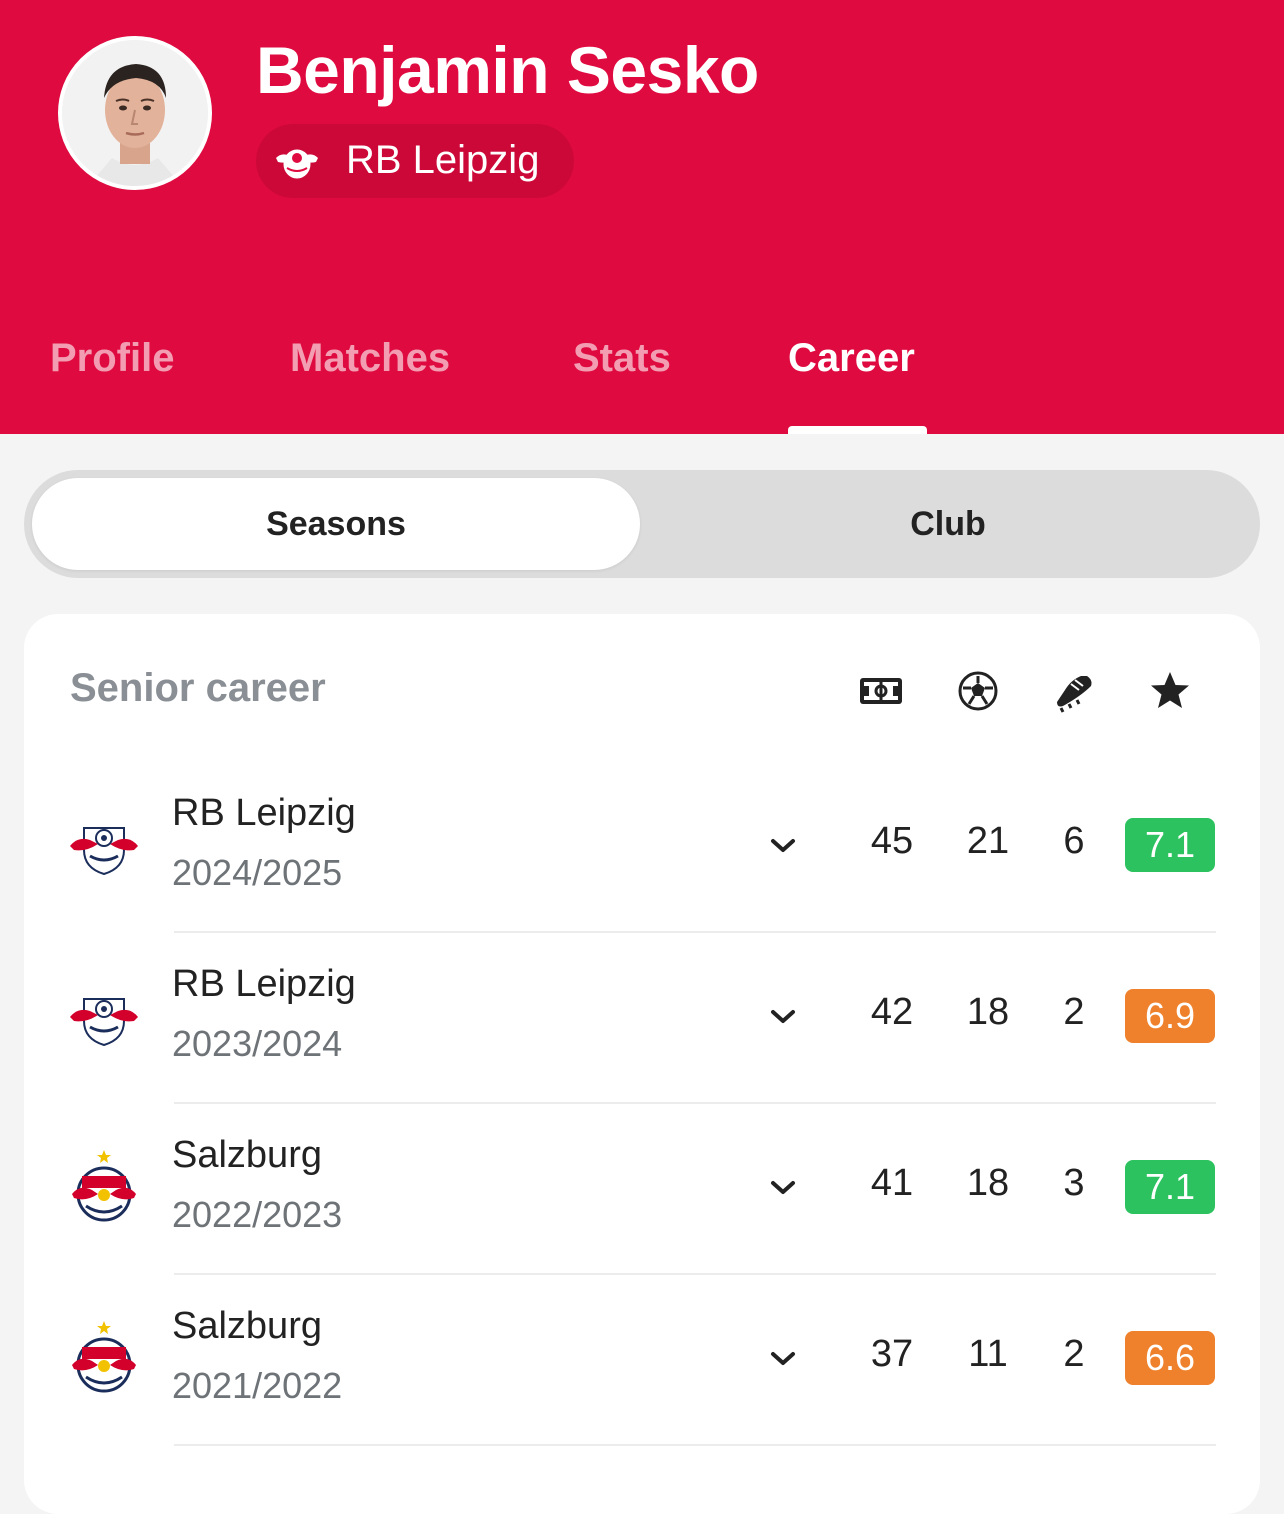 Image resolution: width=1284 pixels, height=1514 pixels. What do you see at coordinates (1074, 841) in the screenshot?
I see `row-assists: 6` at bounding box center [1074, 841].